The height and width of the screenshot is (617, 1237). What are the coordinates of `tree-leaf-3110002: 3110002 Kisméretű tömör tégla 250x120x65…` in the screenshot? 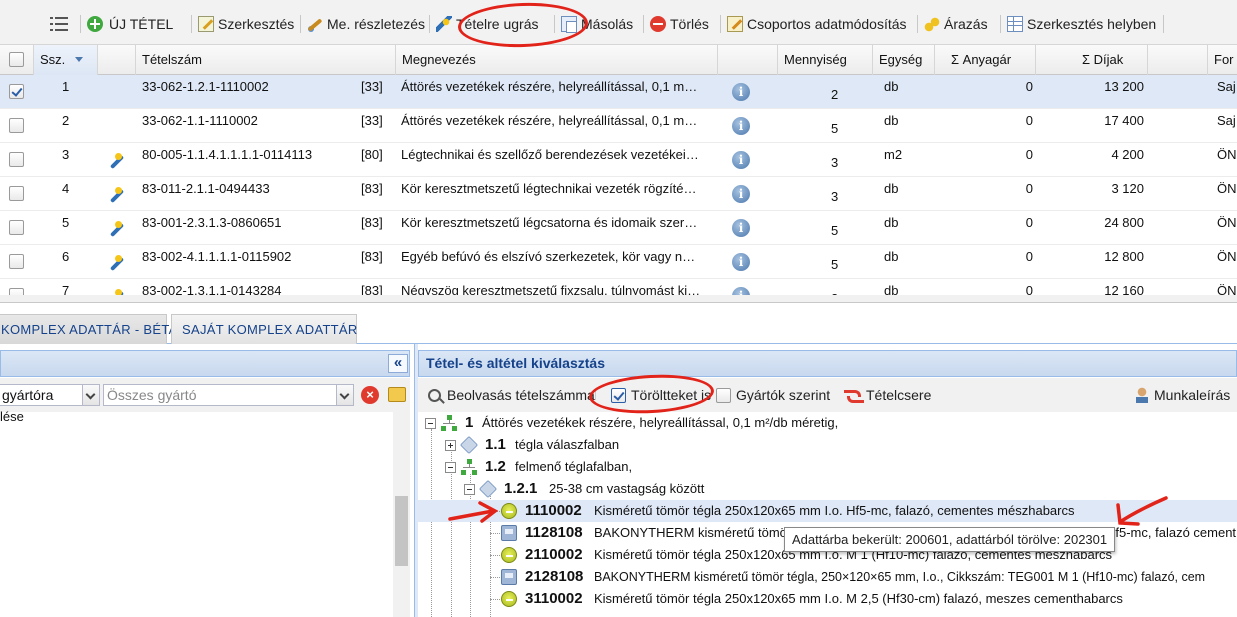 It's located at (827, 599).